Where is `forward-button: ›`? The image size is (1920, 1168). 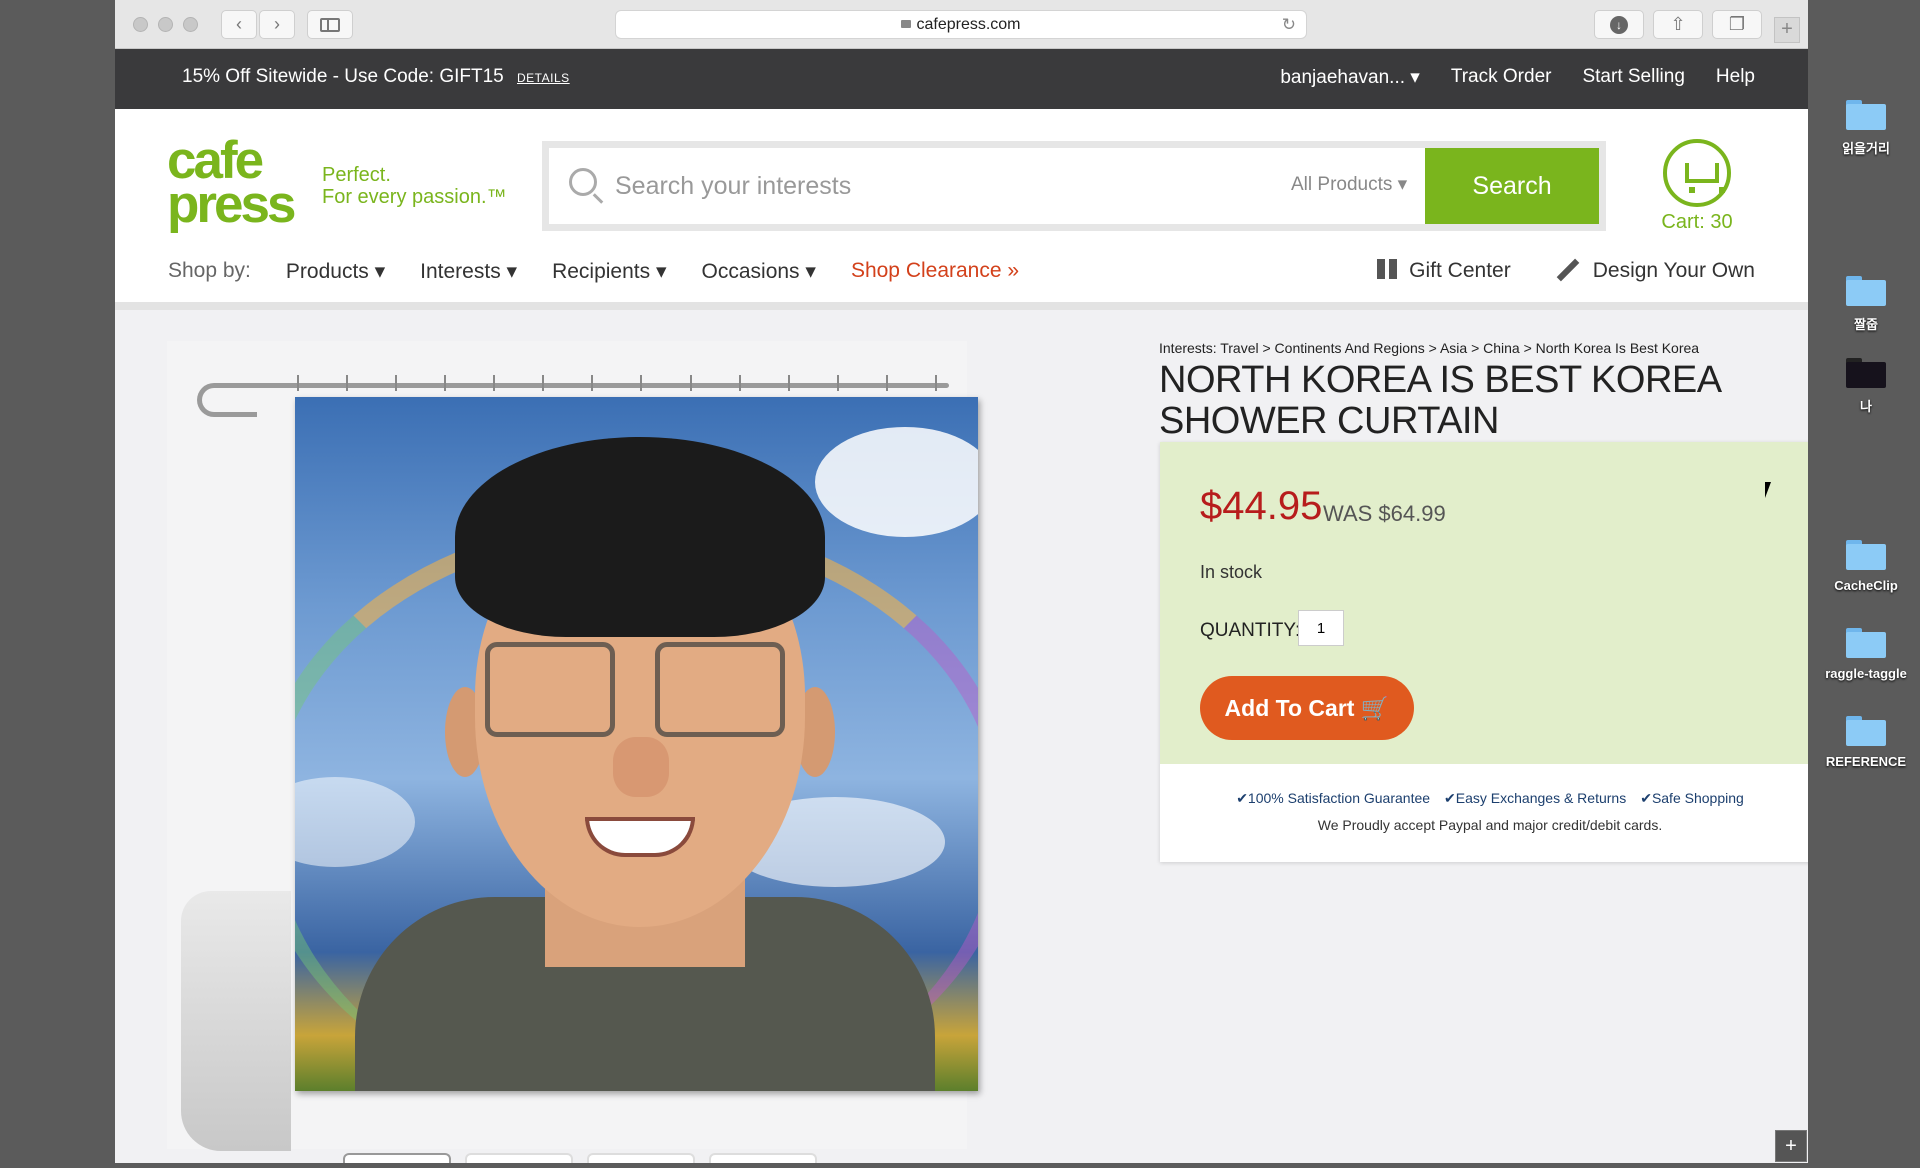 forward-button: › is located at coordinates (277, 24).